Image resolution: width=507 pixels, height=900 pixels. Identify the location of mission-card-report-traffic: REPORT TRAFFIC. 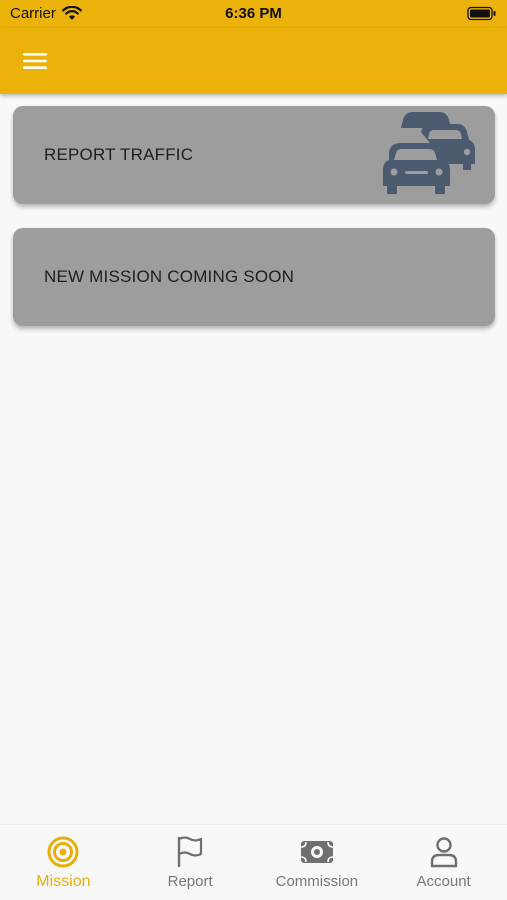
(254, 155).